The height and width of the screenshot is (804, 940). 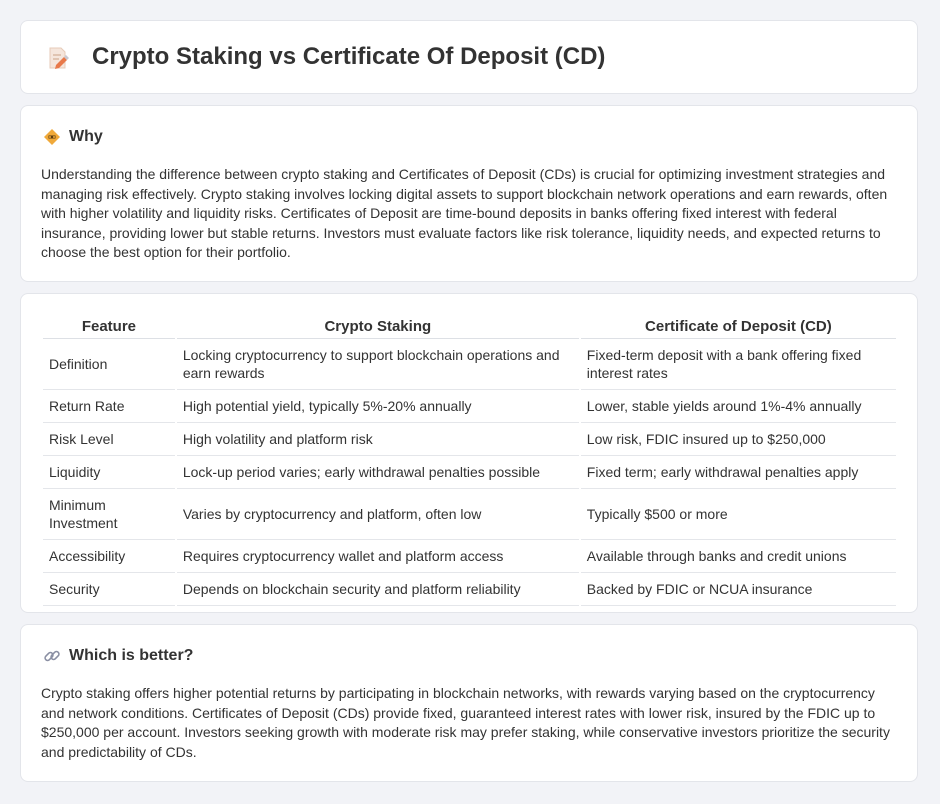 What do you see at coordinates (109, 406) in the screenshot?
I see `feature-cell: Return Rate` at bounding box center [109, 406].